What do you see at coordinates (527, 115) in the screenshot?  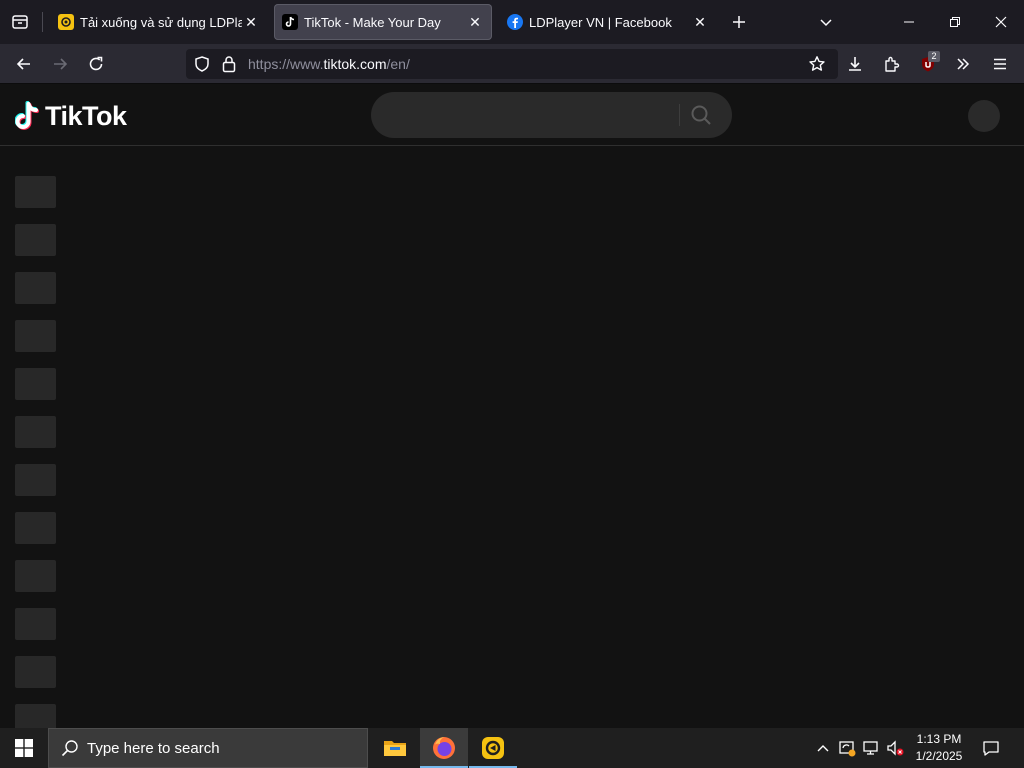 I see `tiktok-search-input` at bounding box center [527, 115].